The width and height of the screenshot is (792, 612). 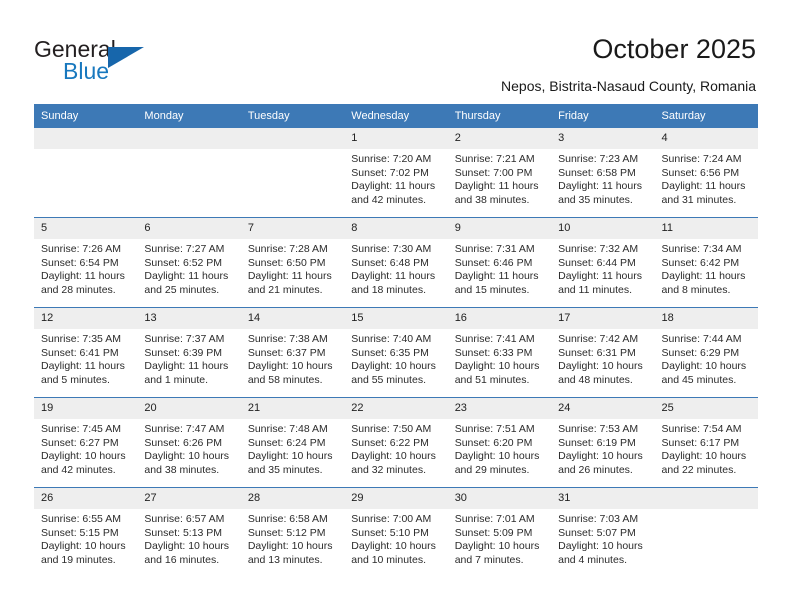 What do you see at coordinates (701, 339) in the screenshot?
I see `sunrise-text: Sunrise: 7:44 AM` at bounding box center [701, 339].